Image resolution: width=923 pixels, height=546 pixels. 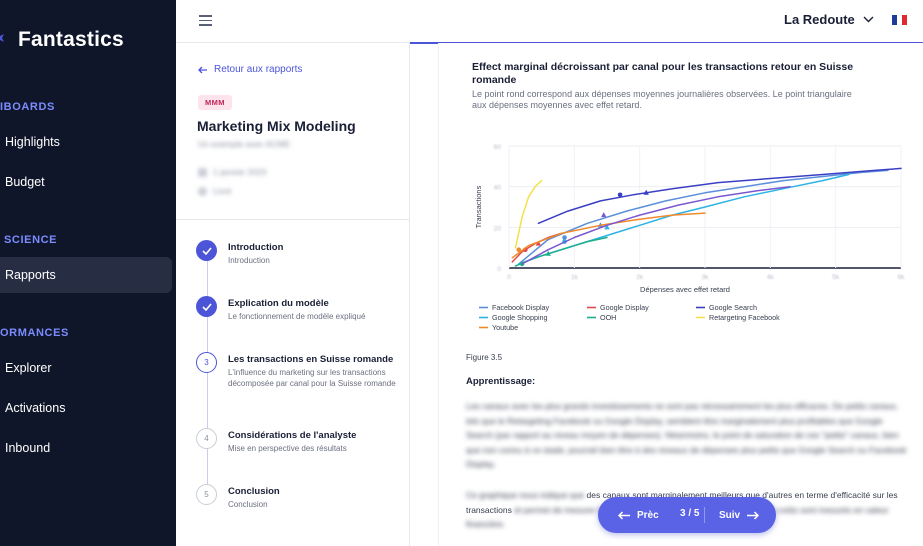 I want to click on series-marker-triangle, so click(x=604, y=215).